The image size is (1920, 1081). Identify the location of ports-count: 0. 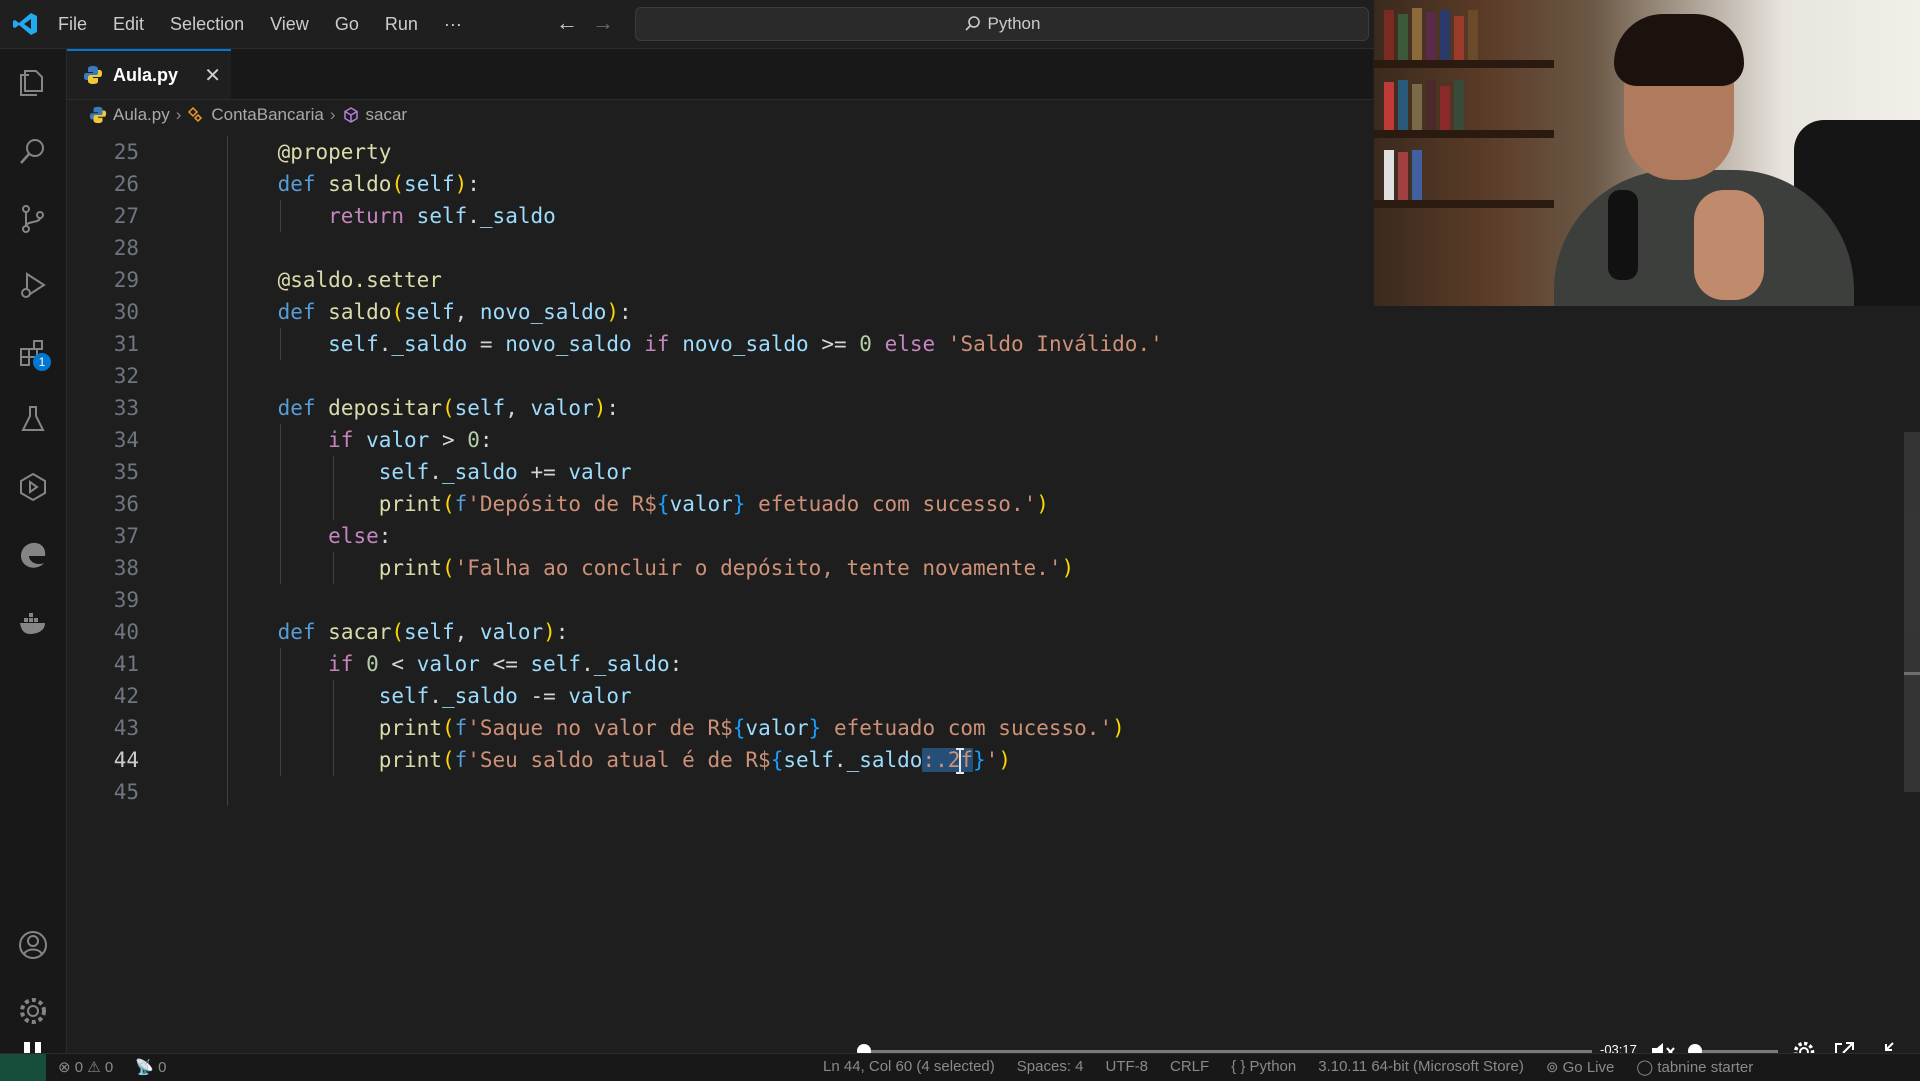
(162, 1067).